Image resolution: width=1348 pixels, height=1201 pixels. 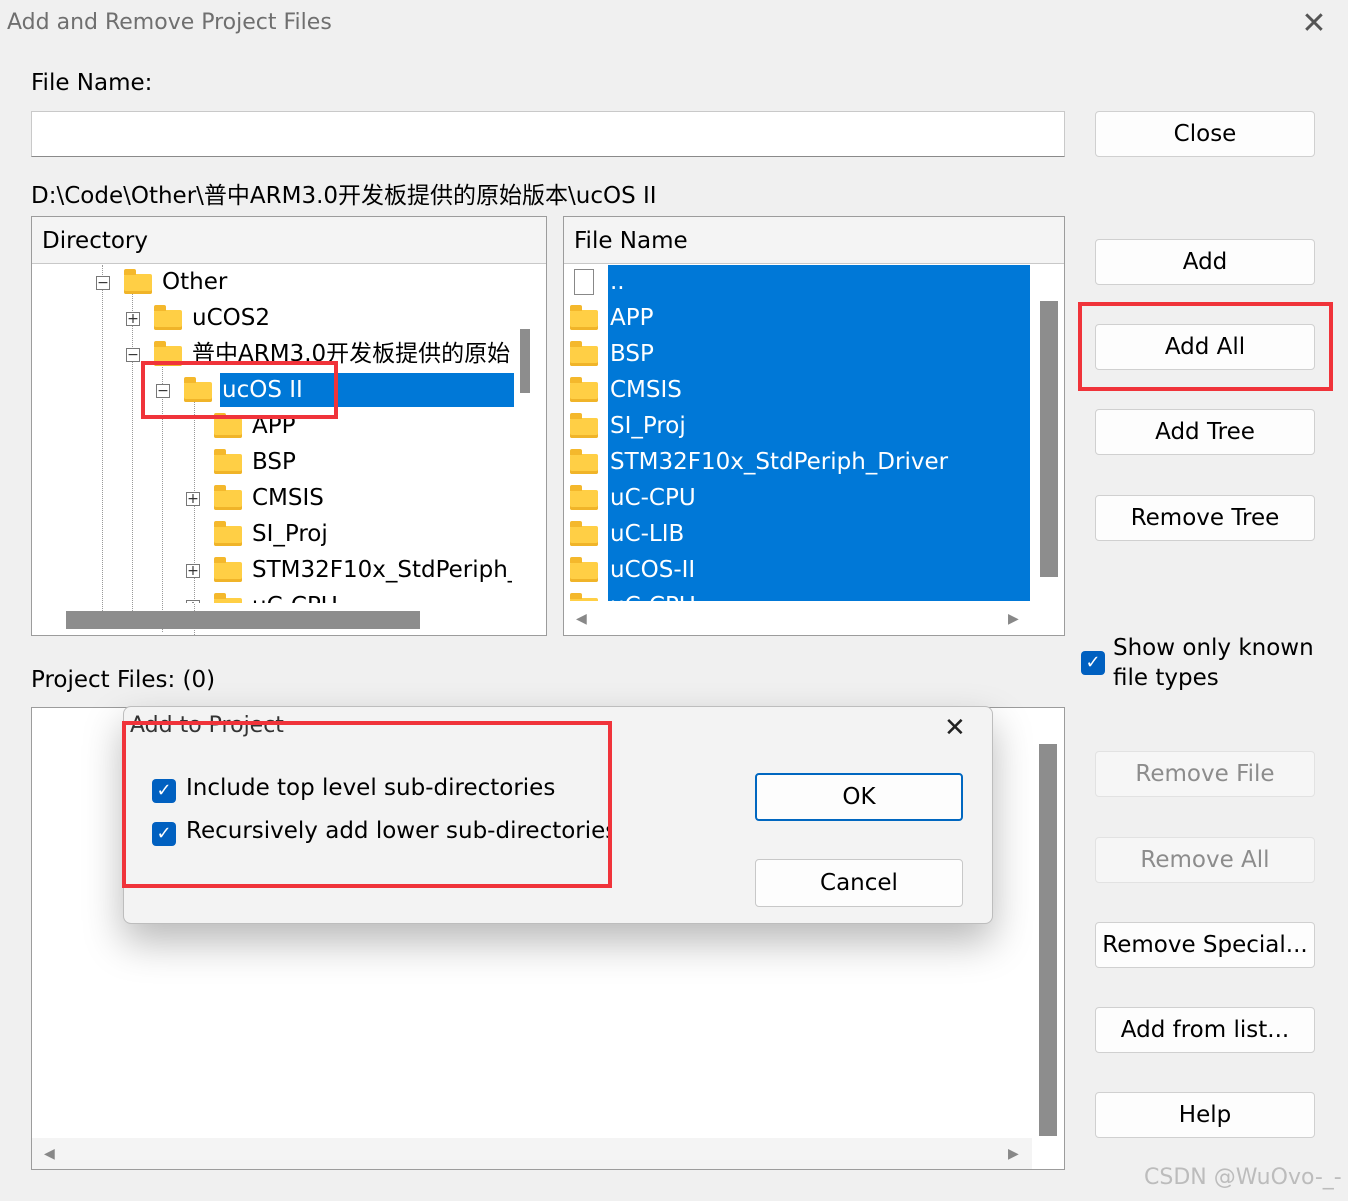 What do you see at coordinates (799, 498) in the screenshot?
I see `file-row-uc-cpu: uC-CPU` at bounding box center [799, 498].